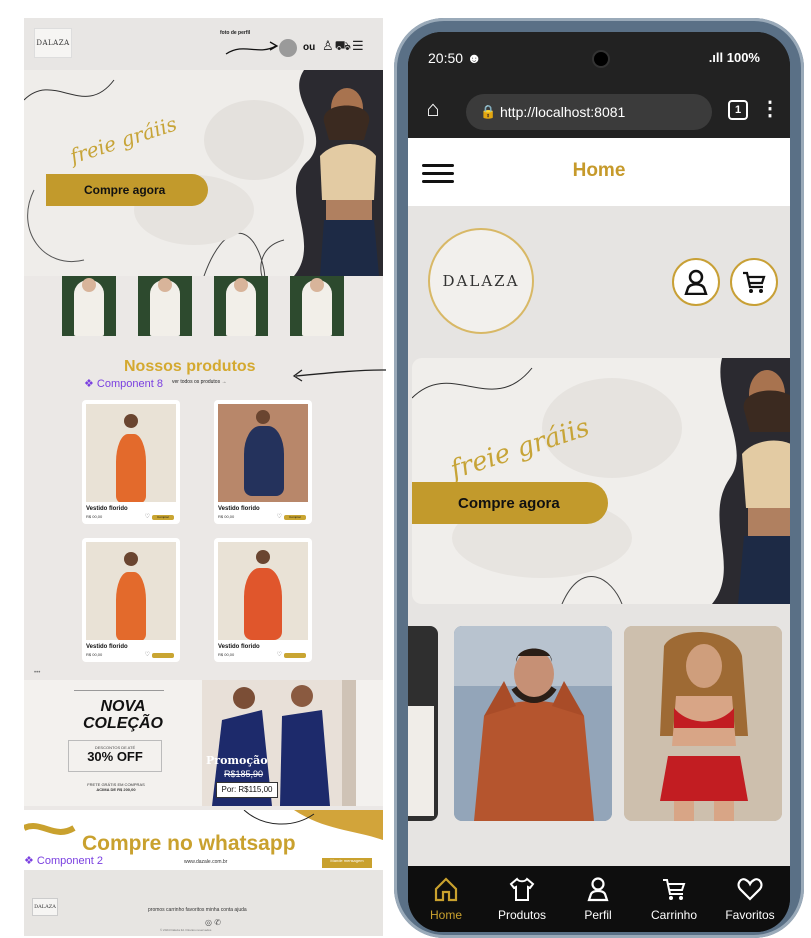 This screenshot has width=811, height=938. I want to click on header-icon-group: ♙⛟☰, so click(343, 47).